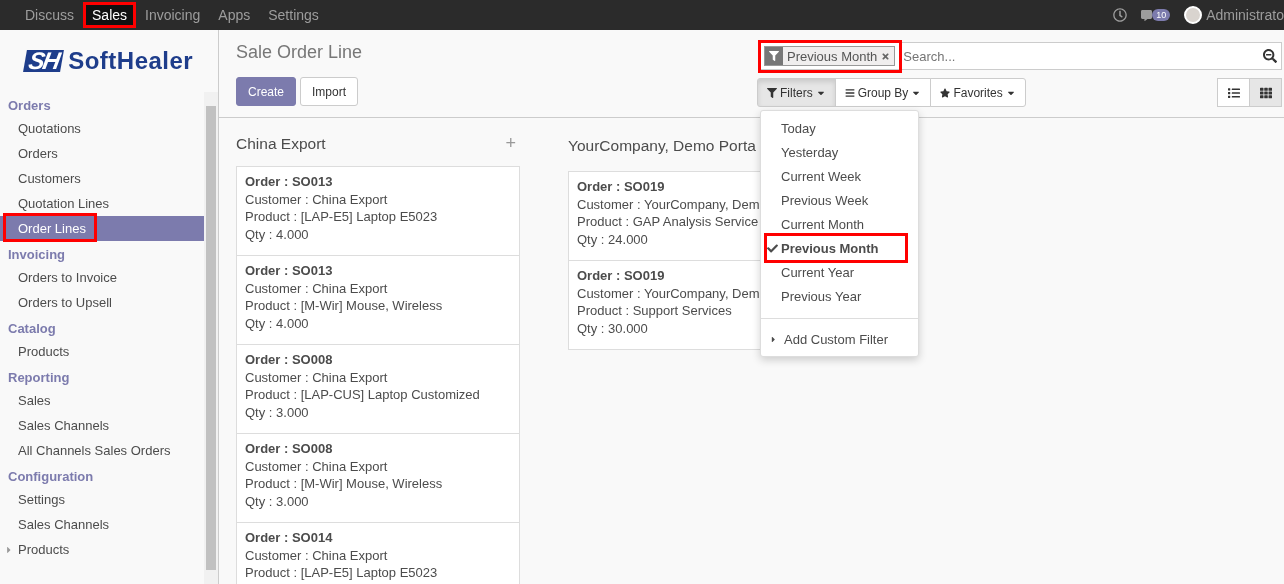 The height and width of the screenshot is (584, 1284). I want to click on sidebar-item: Quotation Lines, so click(102, 203).